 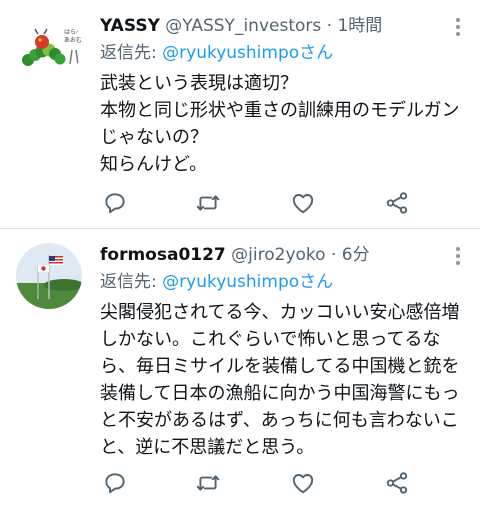 I want to click on display-name: formosa0127, so click(x=163, y=255).